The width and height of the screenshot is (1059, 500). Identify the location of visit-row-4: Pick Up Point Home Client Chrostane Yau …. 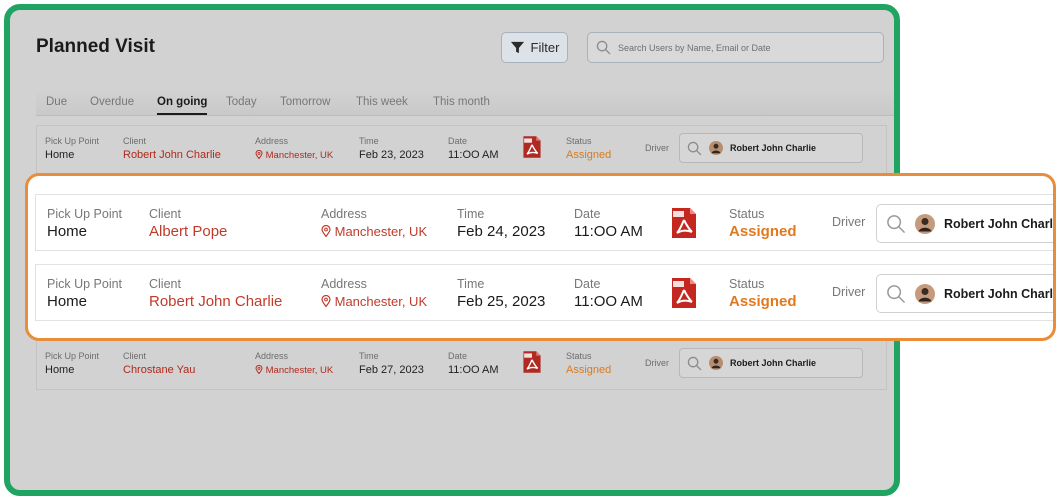
(461, 365).